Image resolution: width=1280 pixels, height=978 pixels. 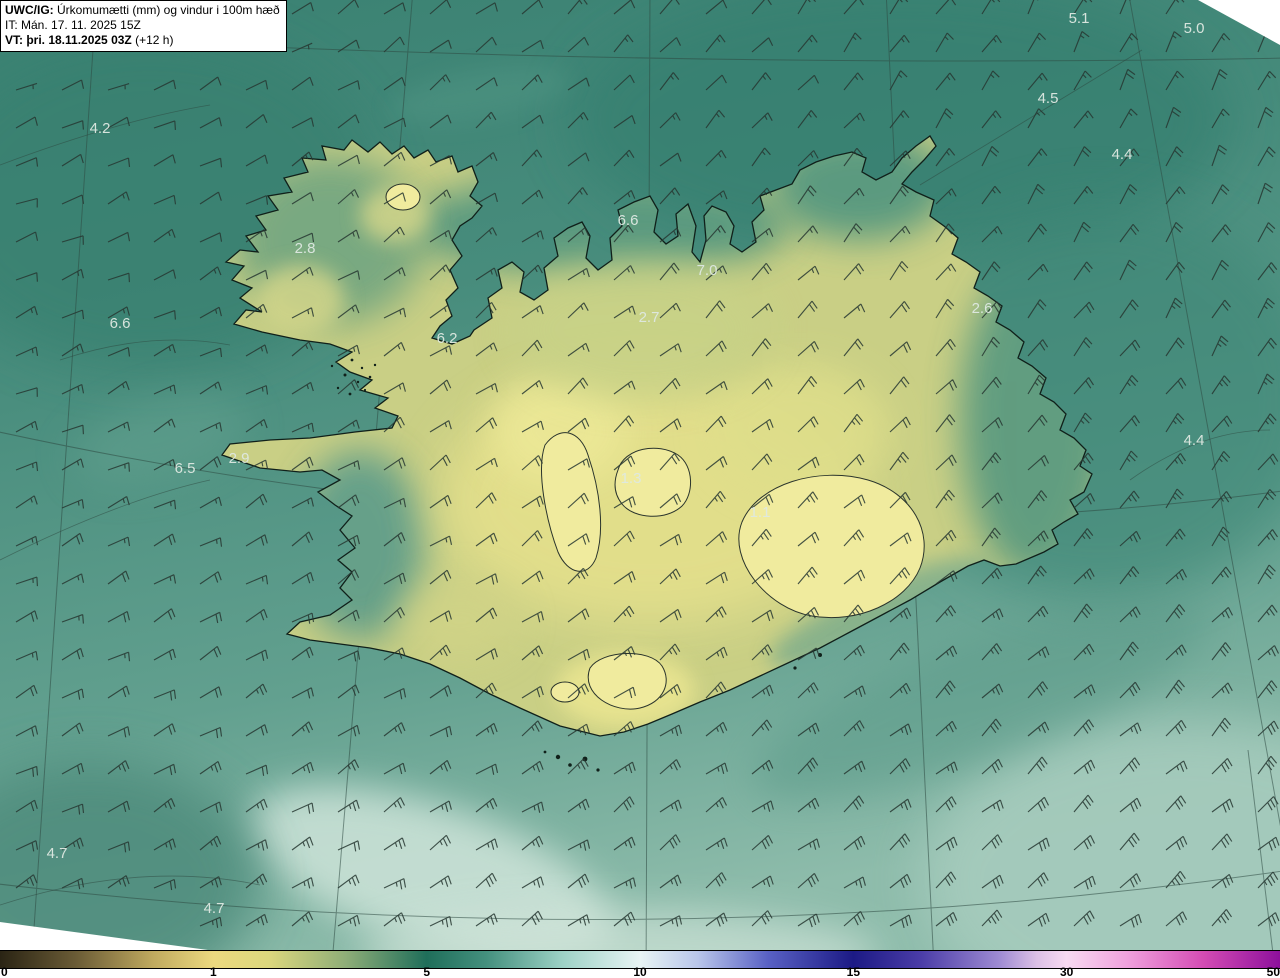 What do you see at coordinates (447, 338) in the screenshot?
I see `contour-value-label: 6.2` at bounding box center [447, 338].